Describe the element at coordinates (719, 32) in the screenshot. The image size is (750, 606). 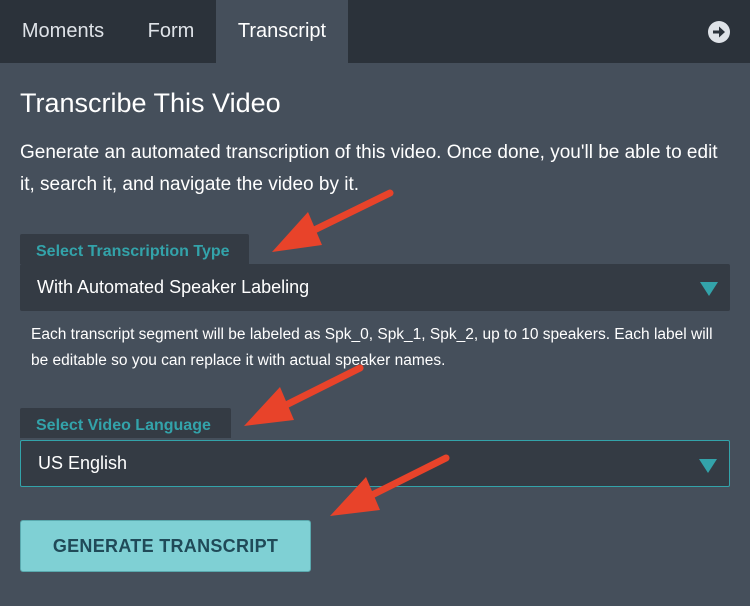
I see `arrow-right-circle-icon` at that location.